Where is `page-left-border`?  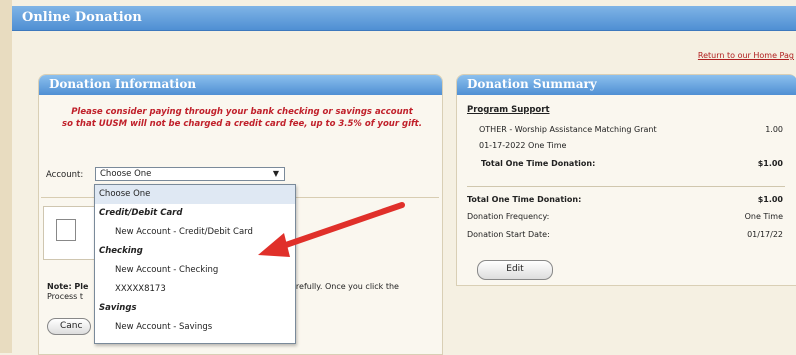 page-left-border is located at coordinates (6, 176).